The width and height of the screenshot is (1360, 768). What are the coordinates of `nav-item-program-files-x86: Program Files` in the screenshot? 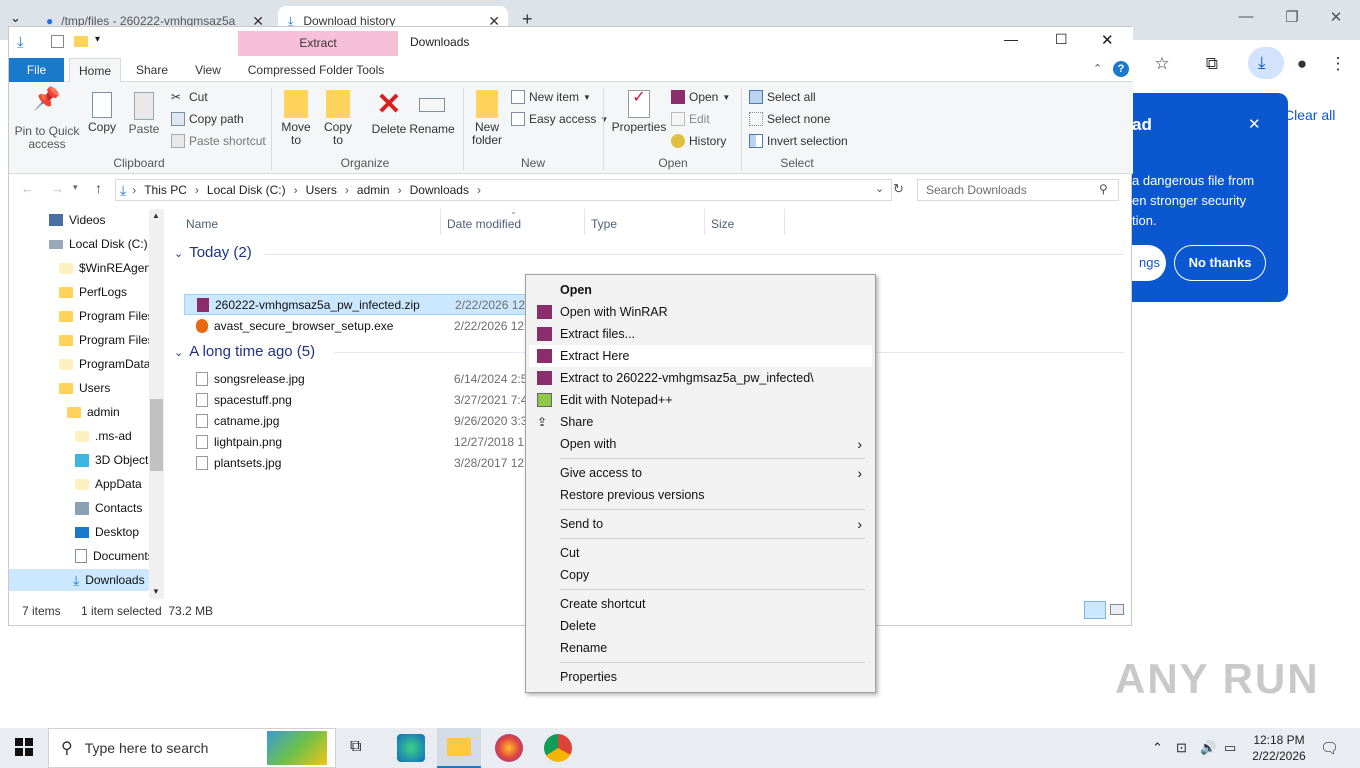 It's located at (106, 340).